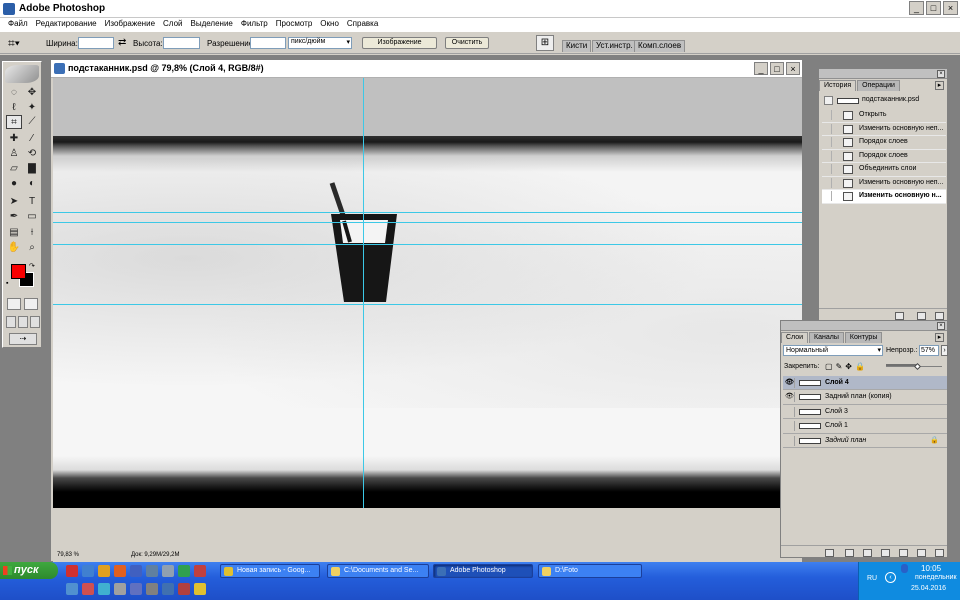 The image size is (960, 600). Describe the element at coordinates (829, 553) in the screenshot. I see `link-layers-icon` at that location.